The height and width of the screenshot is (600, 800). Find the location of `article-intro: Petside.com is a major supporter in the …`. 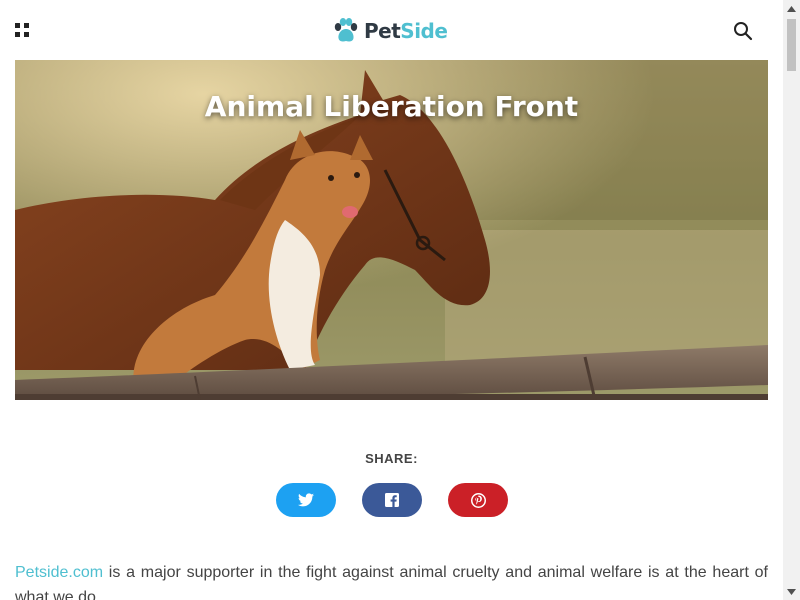

article-intro: Petside.com is a major supporter in the … is located at coordinates (391, 580).